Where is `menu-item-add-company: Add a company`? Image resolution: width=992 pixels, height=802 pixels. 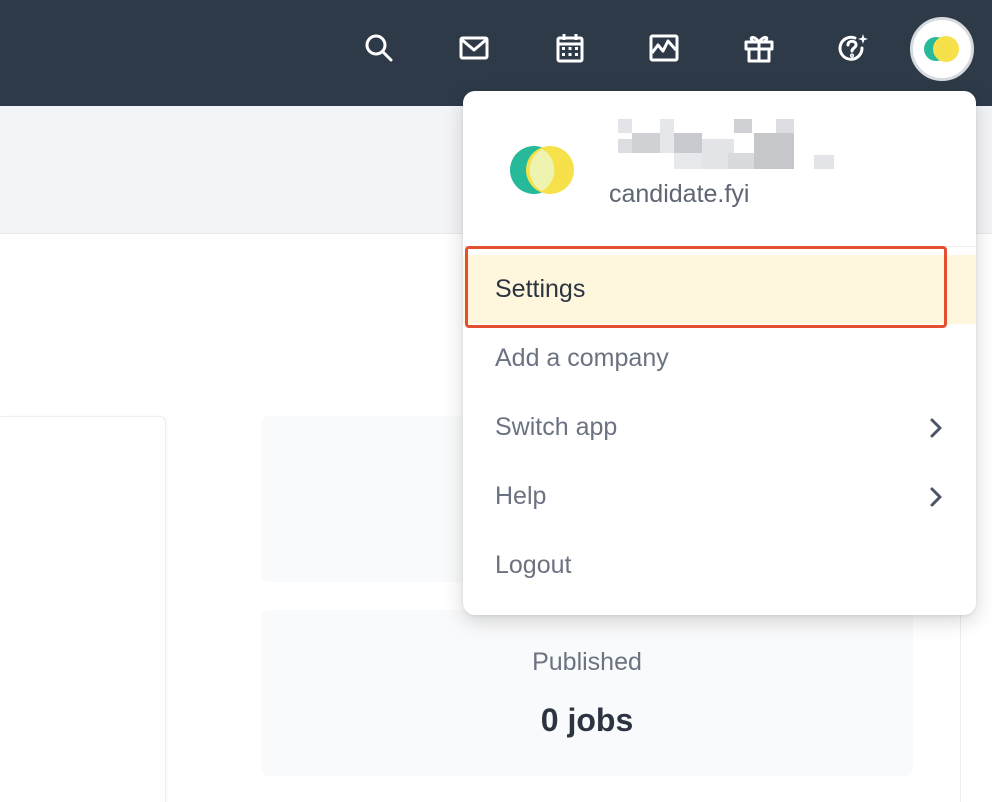 menu-item-add-company: Add a company is located at coordinates (719, 358).